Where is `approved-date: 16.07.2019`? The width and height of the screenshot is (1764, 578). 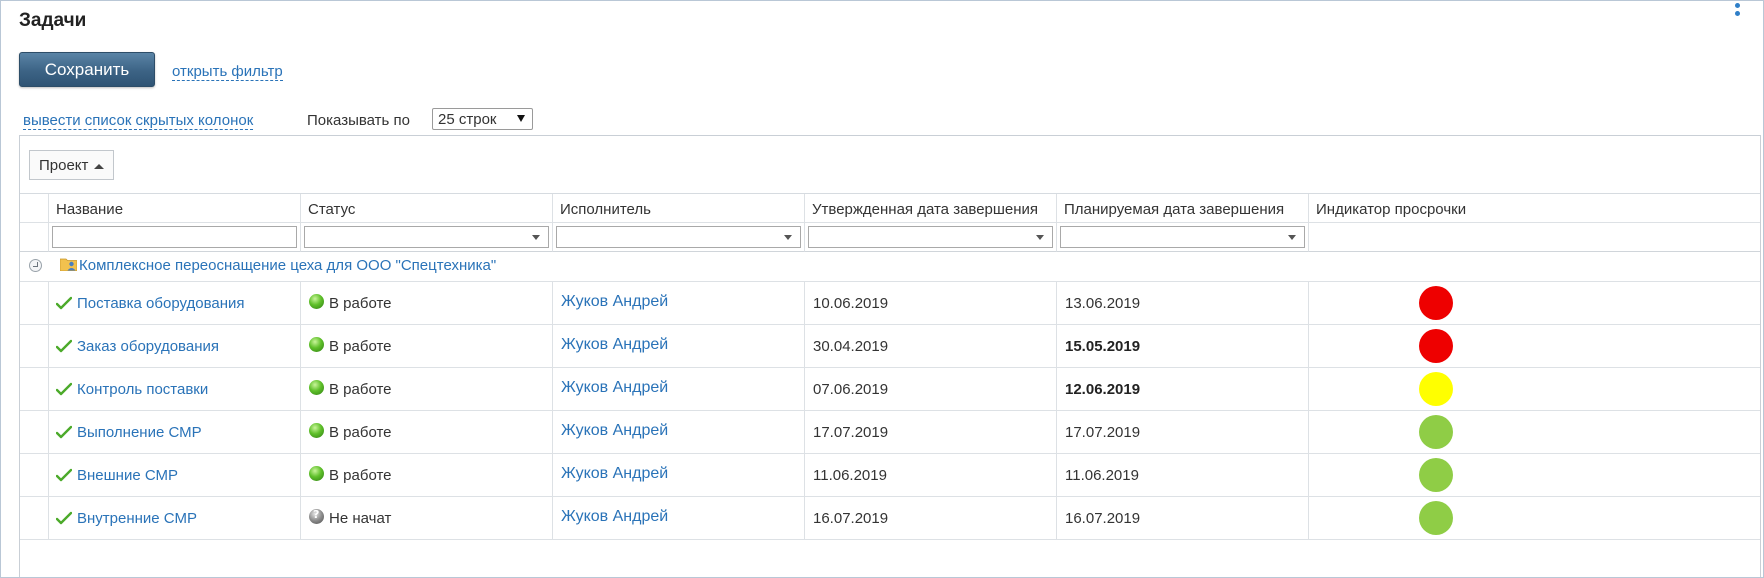 approved-date: 16.07.2019 is located at coordinates (851, 518).